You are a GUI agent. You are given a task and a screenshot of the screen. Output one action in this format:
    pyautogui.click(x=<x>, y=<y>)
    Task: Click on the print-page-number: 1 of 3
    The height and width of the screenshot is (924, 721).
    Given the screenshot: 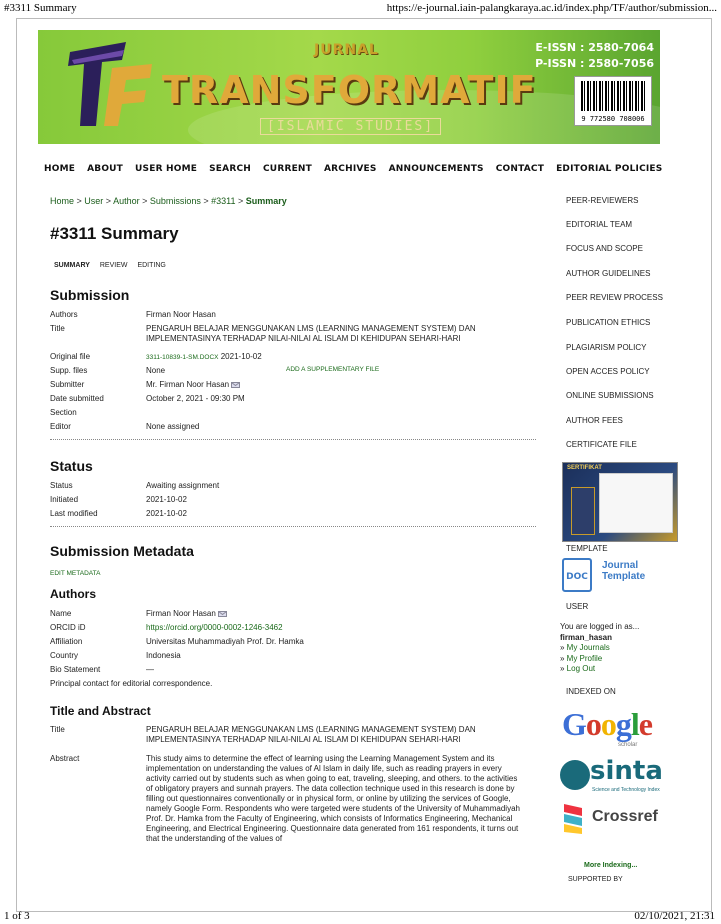 What is the action you would take?
    pyautogui.click(x=17, y=916)
    